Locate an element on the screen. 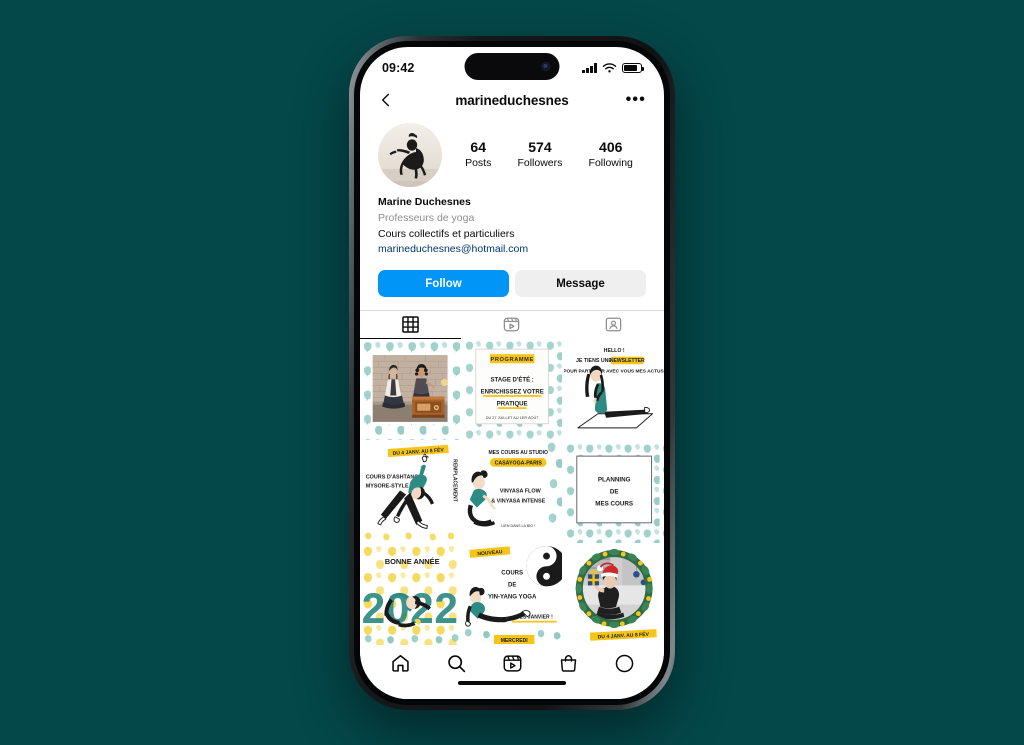 The width and height of the screenshot is (1024, 745). status-icons is located at coordinates (613, 68).